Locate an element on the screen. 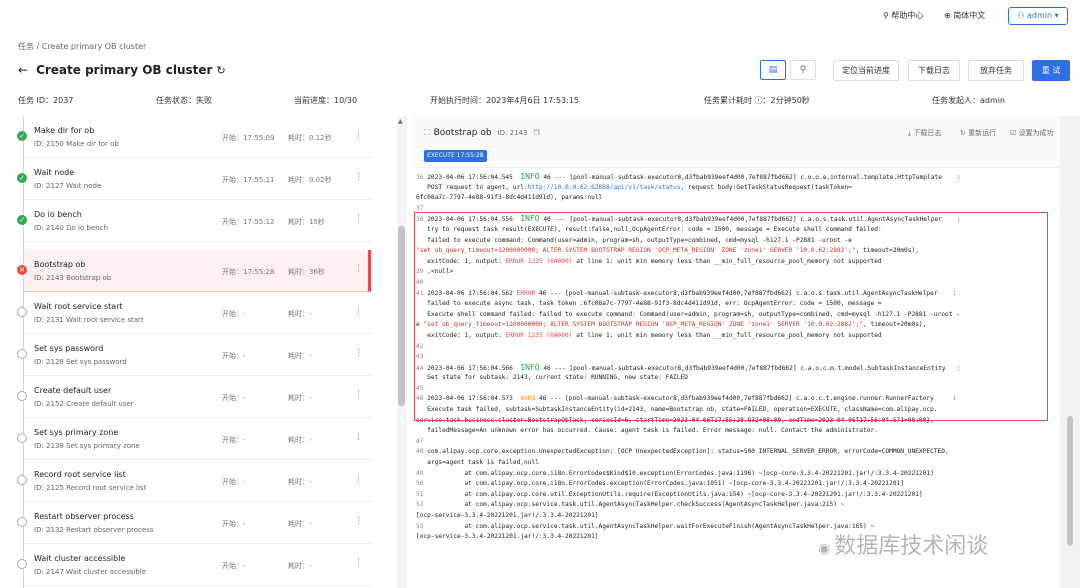 Image resolution: width=1080 pixels, height=588 pixels. tree-view-toggle: ⚲ is located at coordinates (803, 70).